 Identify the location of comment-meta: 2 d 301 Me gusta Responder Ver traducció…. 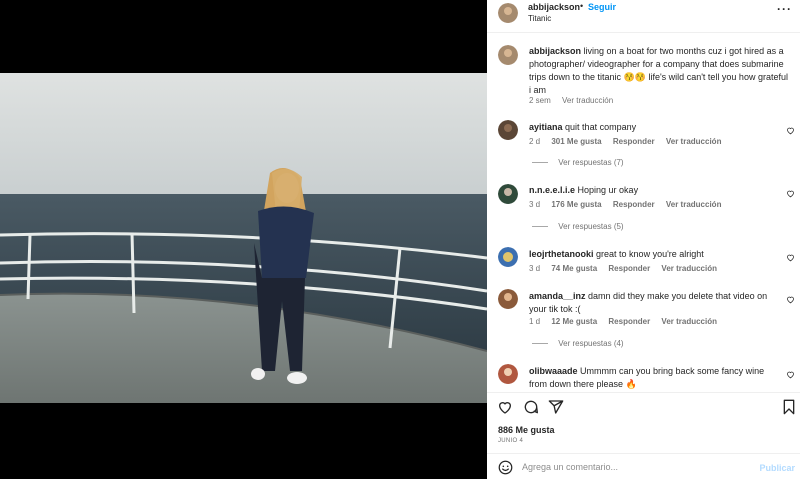
(629, 141).